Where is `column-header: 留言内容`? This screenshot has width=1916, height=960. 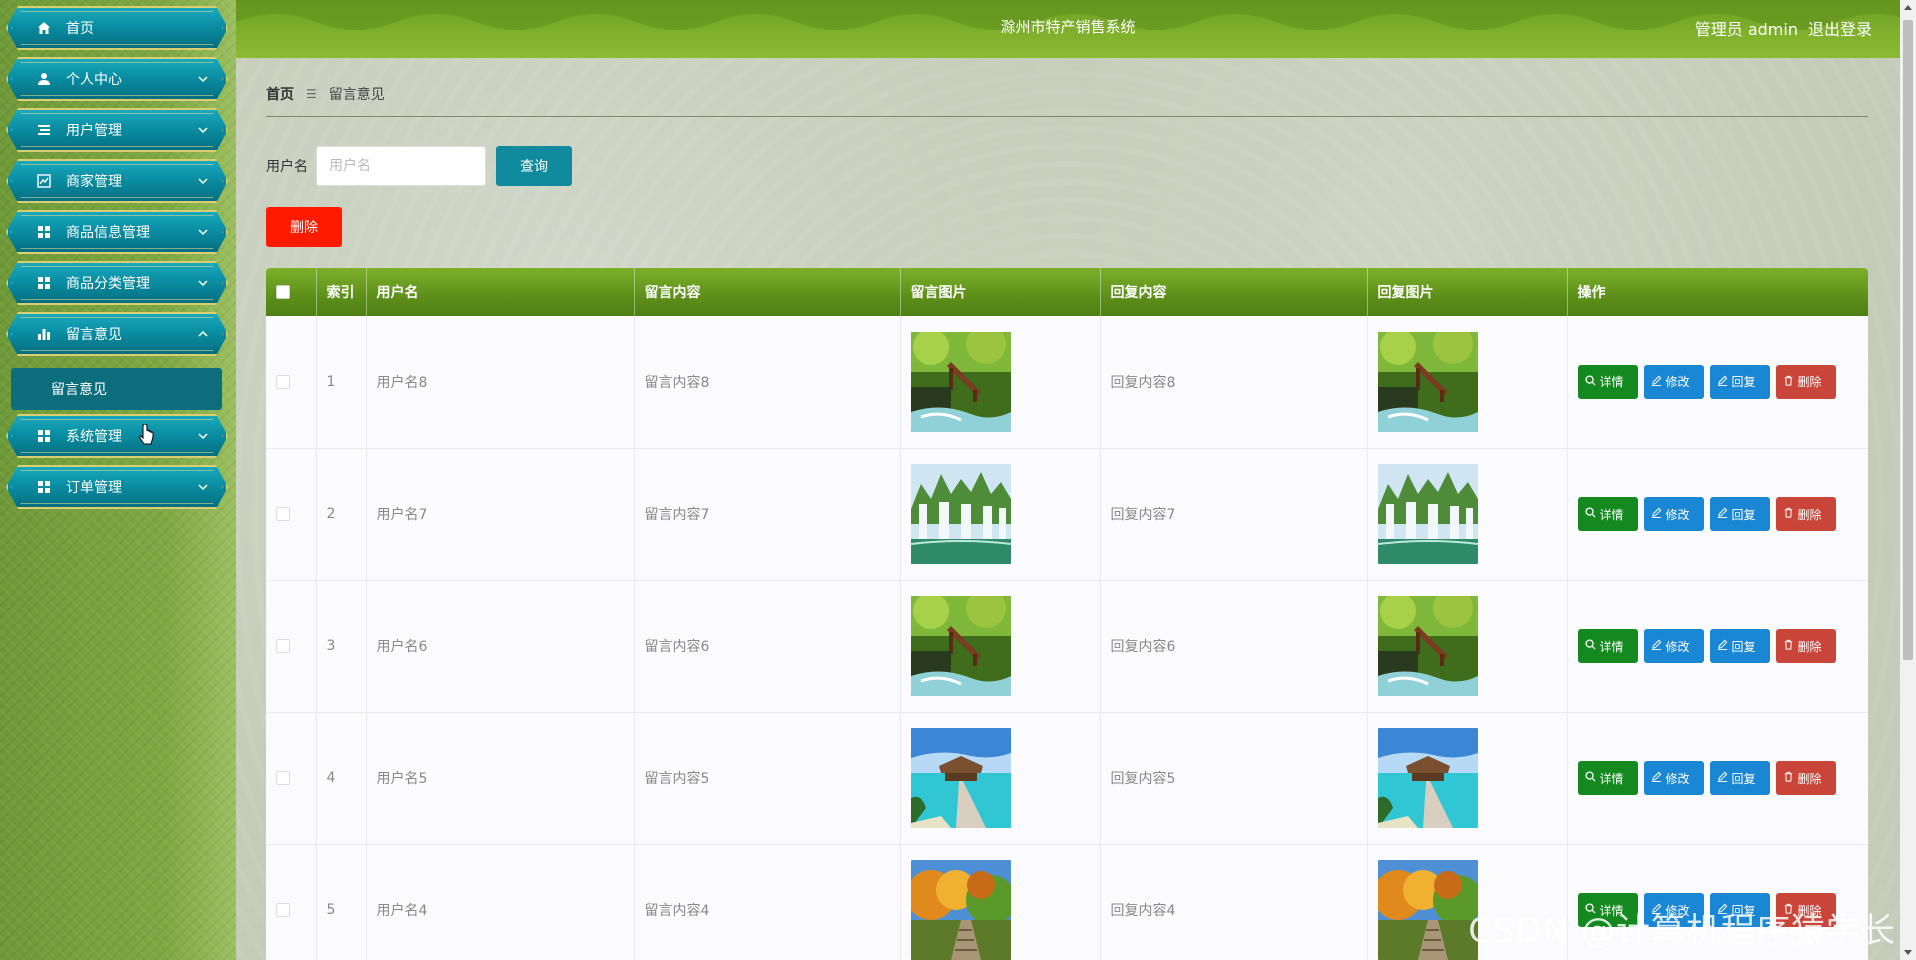 column-header: 留言内容 is located at coordinates (767, 292).